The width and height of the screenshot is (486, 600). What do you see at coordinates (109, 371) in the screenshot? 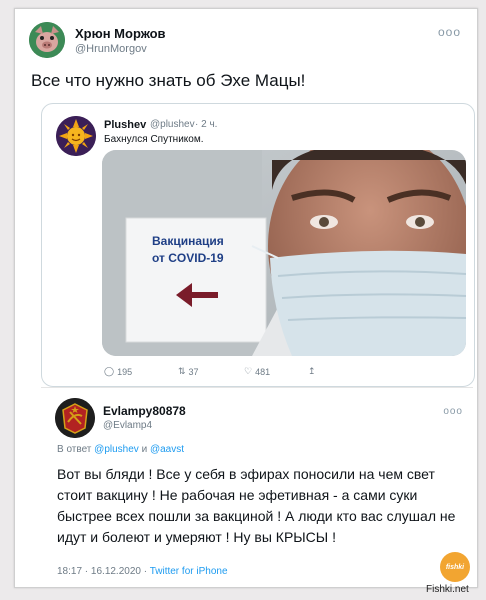
I see `reply-icon: ◯` at bounding box center [109, 371].